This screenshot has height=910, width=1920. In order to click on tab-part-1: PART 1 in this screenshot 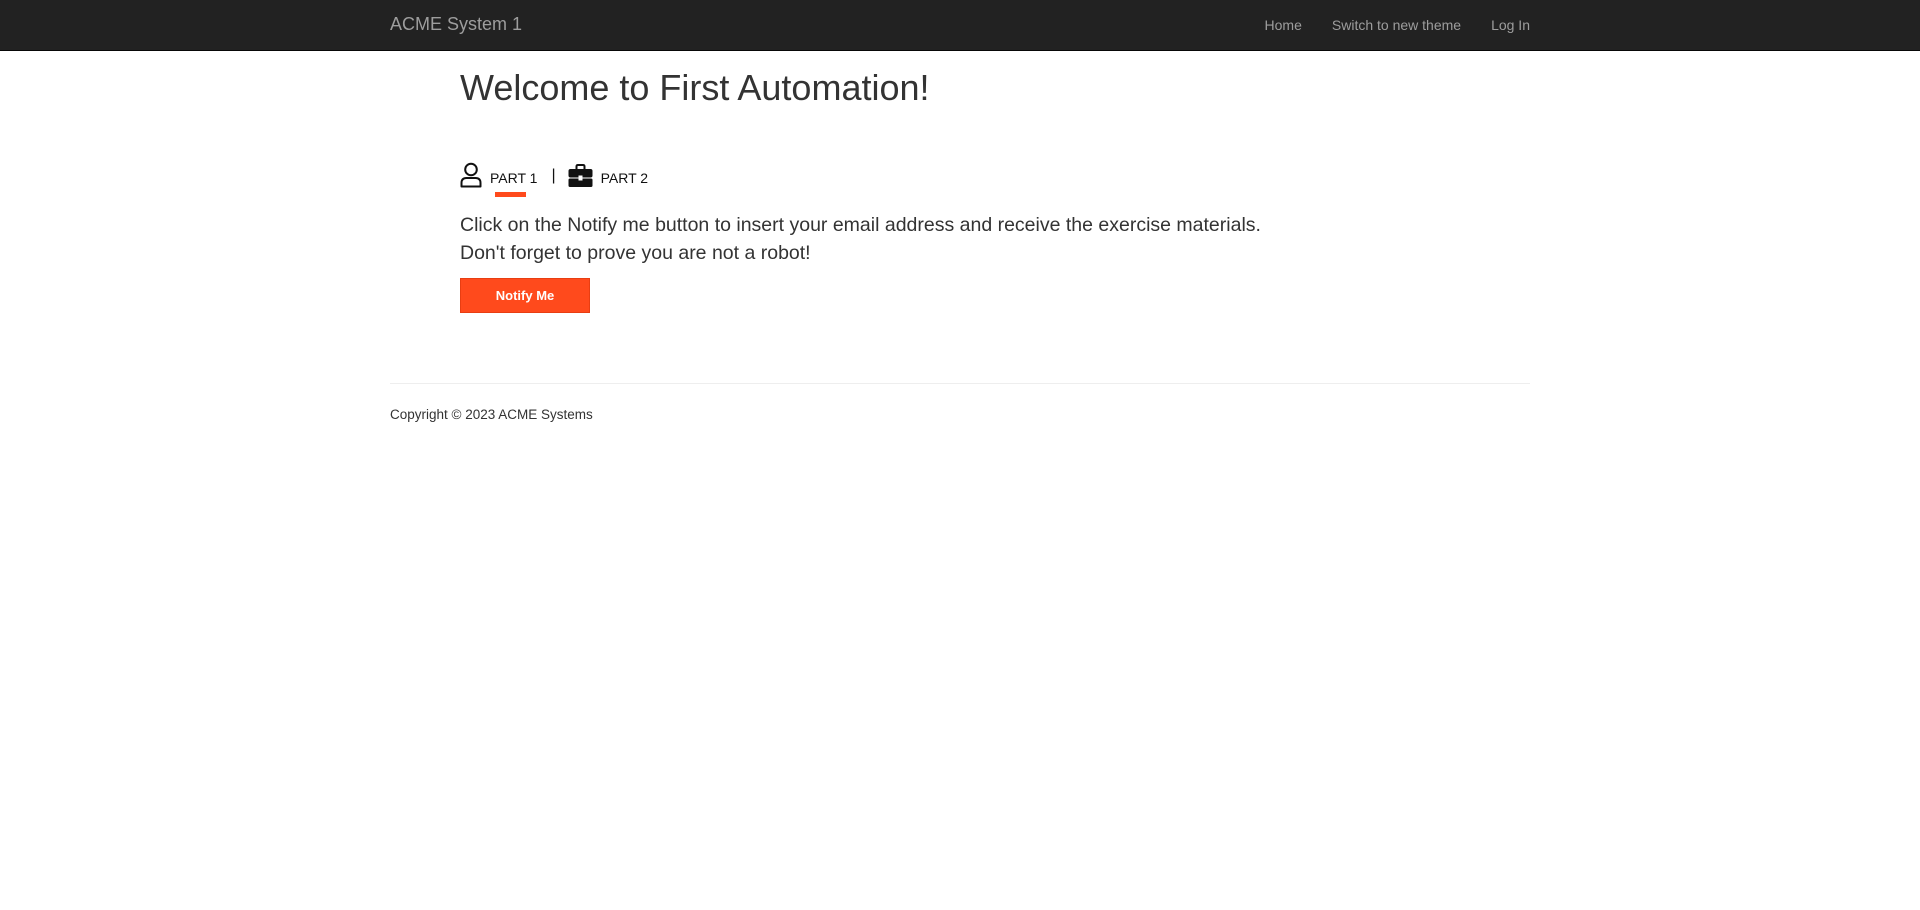, I will do `click(499, 179)`.